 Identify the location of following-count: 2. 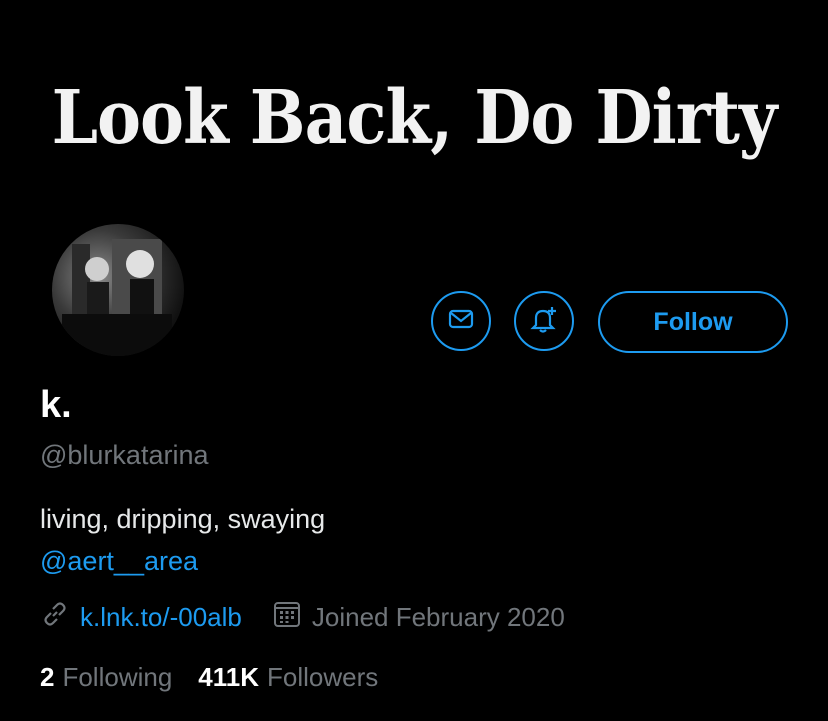
(47, 677).